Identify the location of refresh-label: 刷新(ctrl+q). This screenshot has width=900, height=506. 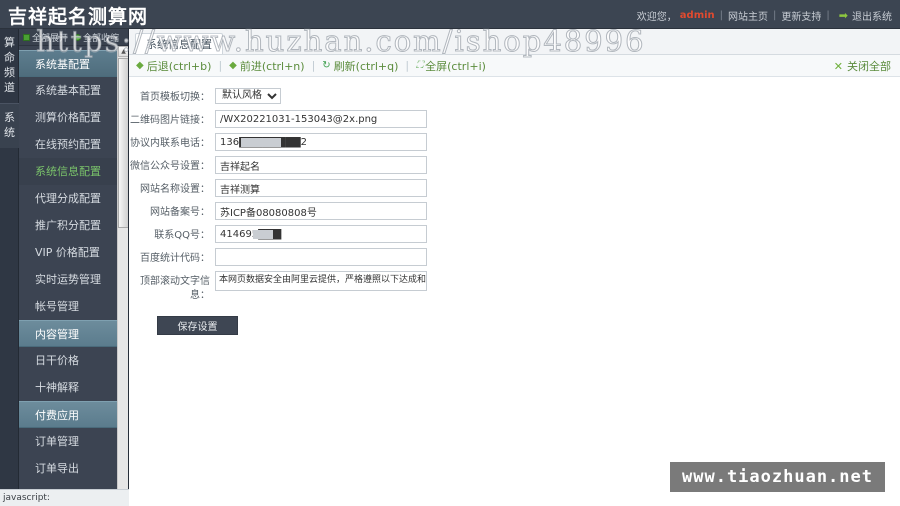
(366, 66).